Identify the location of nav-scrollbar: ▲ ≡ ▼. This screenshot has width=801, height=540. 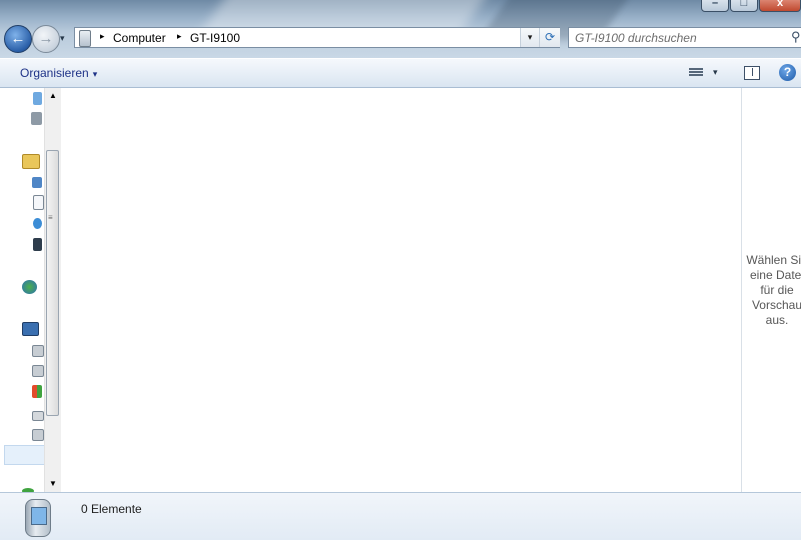
(52, 290).